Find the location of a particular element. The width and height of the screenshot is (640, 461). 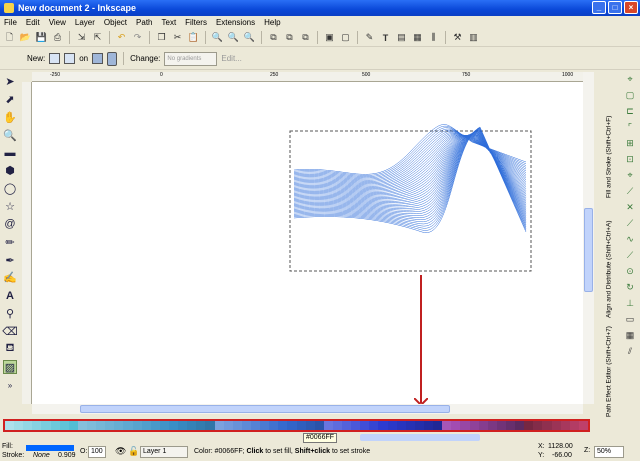

lock-icon: 🔓 is located at coordinates (133, 451).